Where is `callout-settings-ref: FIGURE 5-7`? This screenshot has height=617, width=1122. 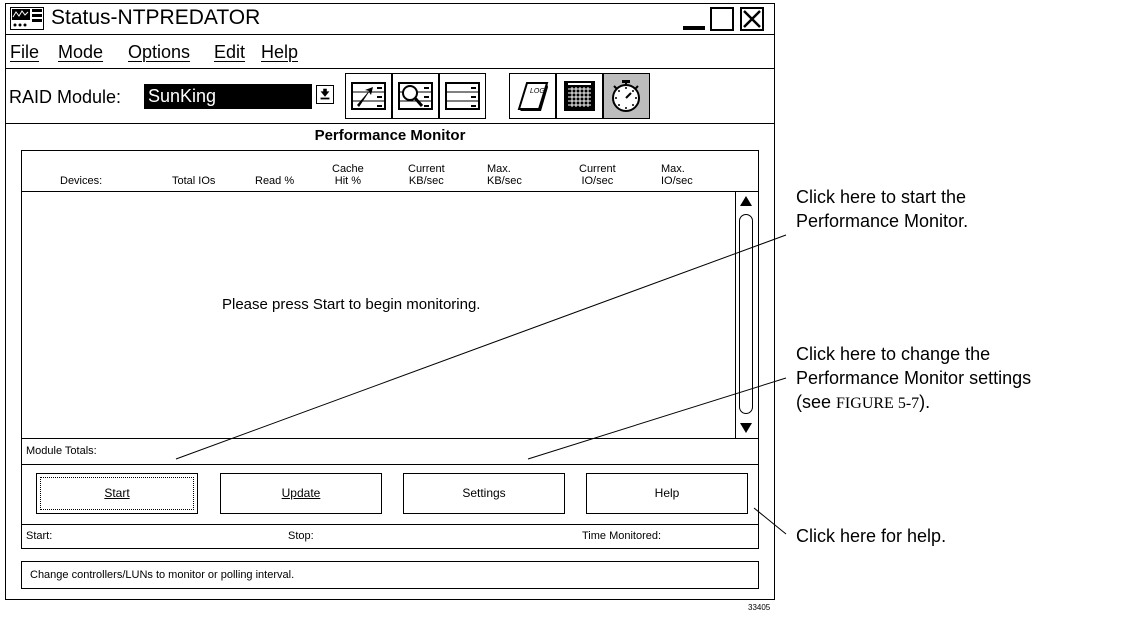 callout-settings-ref: FIGURE 5-7 is located at coordinates (878, 403).